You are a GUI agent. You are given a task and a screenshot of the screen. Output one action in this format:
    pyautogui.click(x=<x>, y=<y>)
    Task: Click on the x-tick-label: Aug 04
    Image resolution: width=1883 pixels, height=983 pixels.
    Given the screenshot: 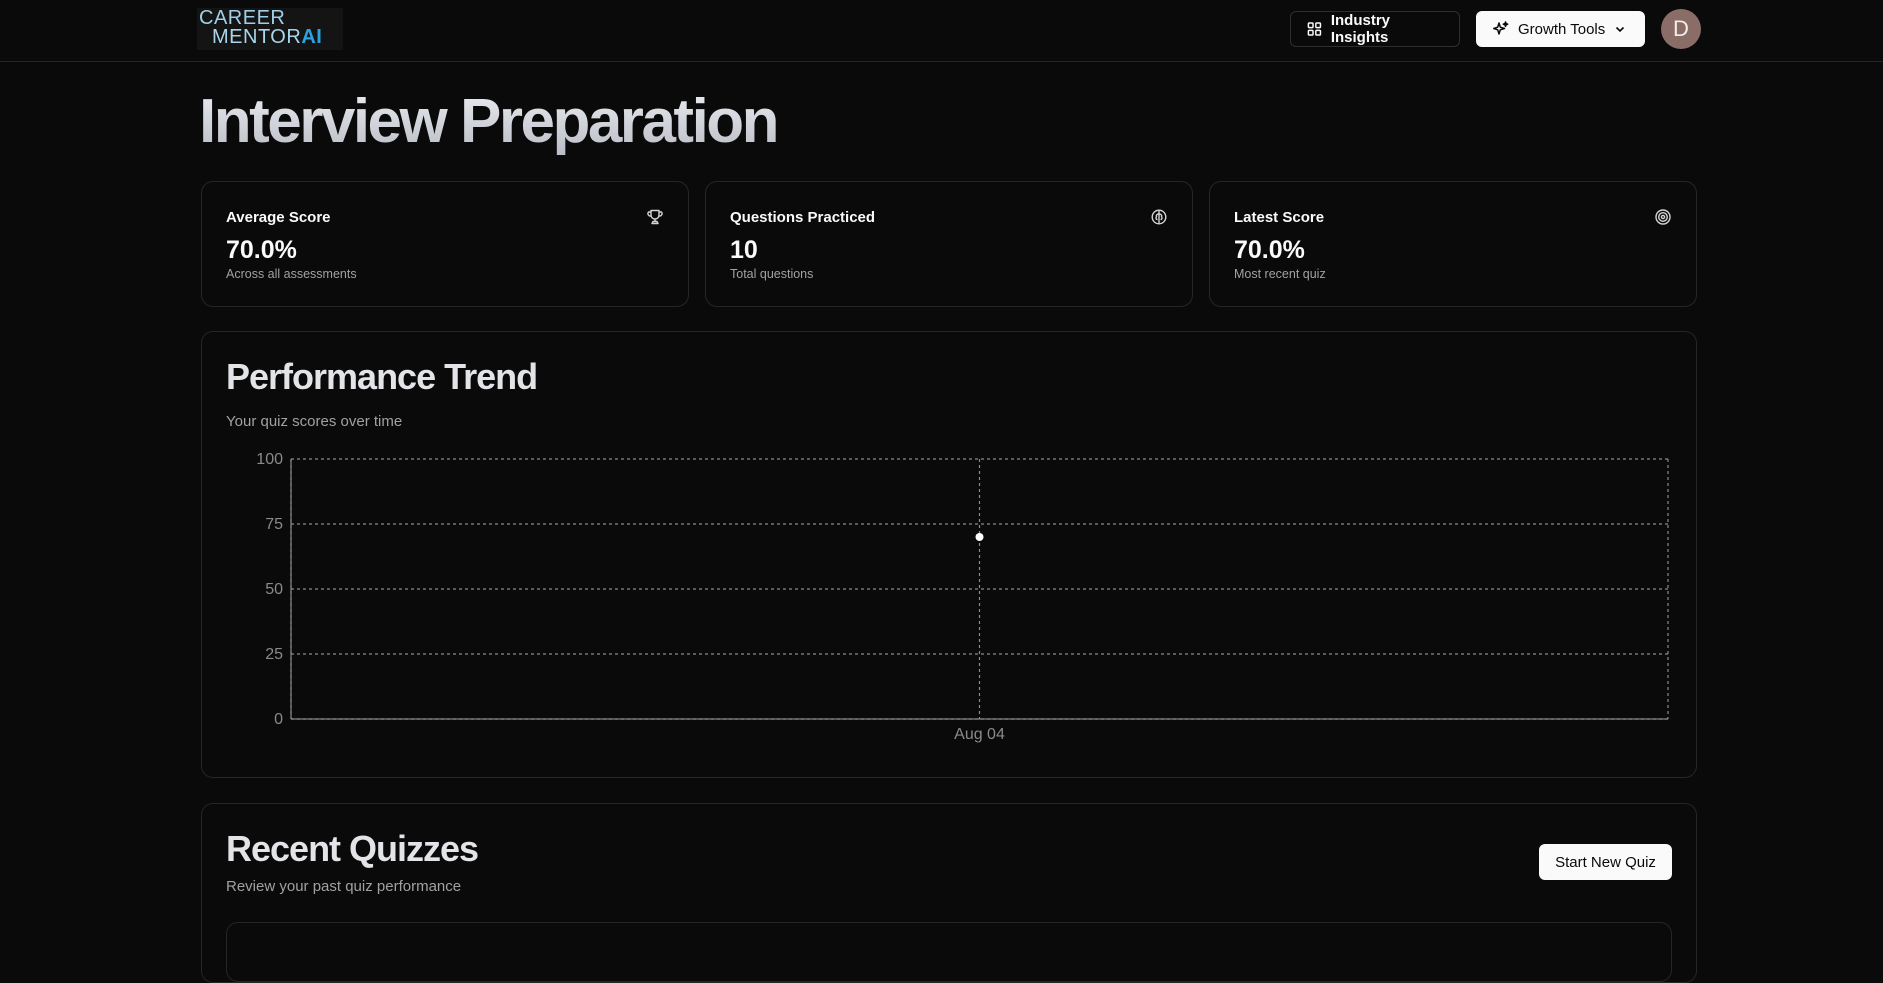 What is the action you would take?
    pyautogui.click(x=979, y=734)
    